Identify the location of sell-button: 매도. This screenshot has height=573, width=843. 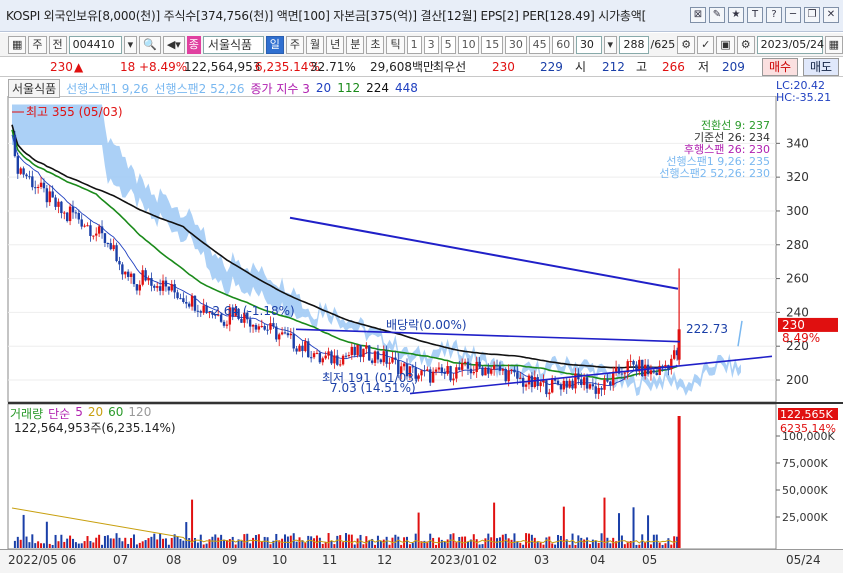
(821, 67).